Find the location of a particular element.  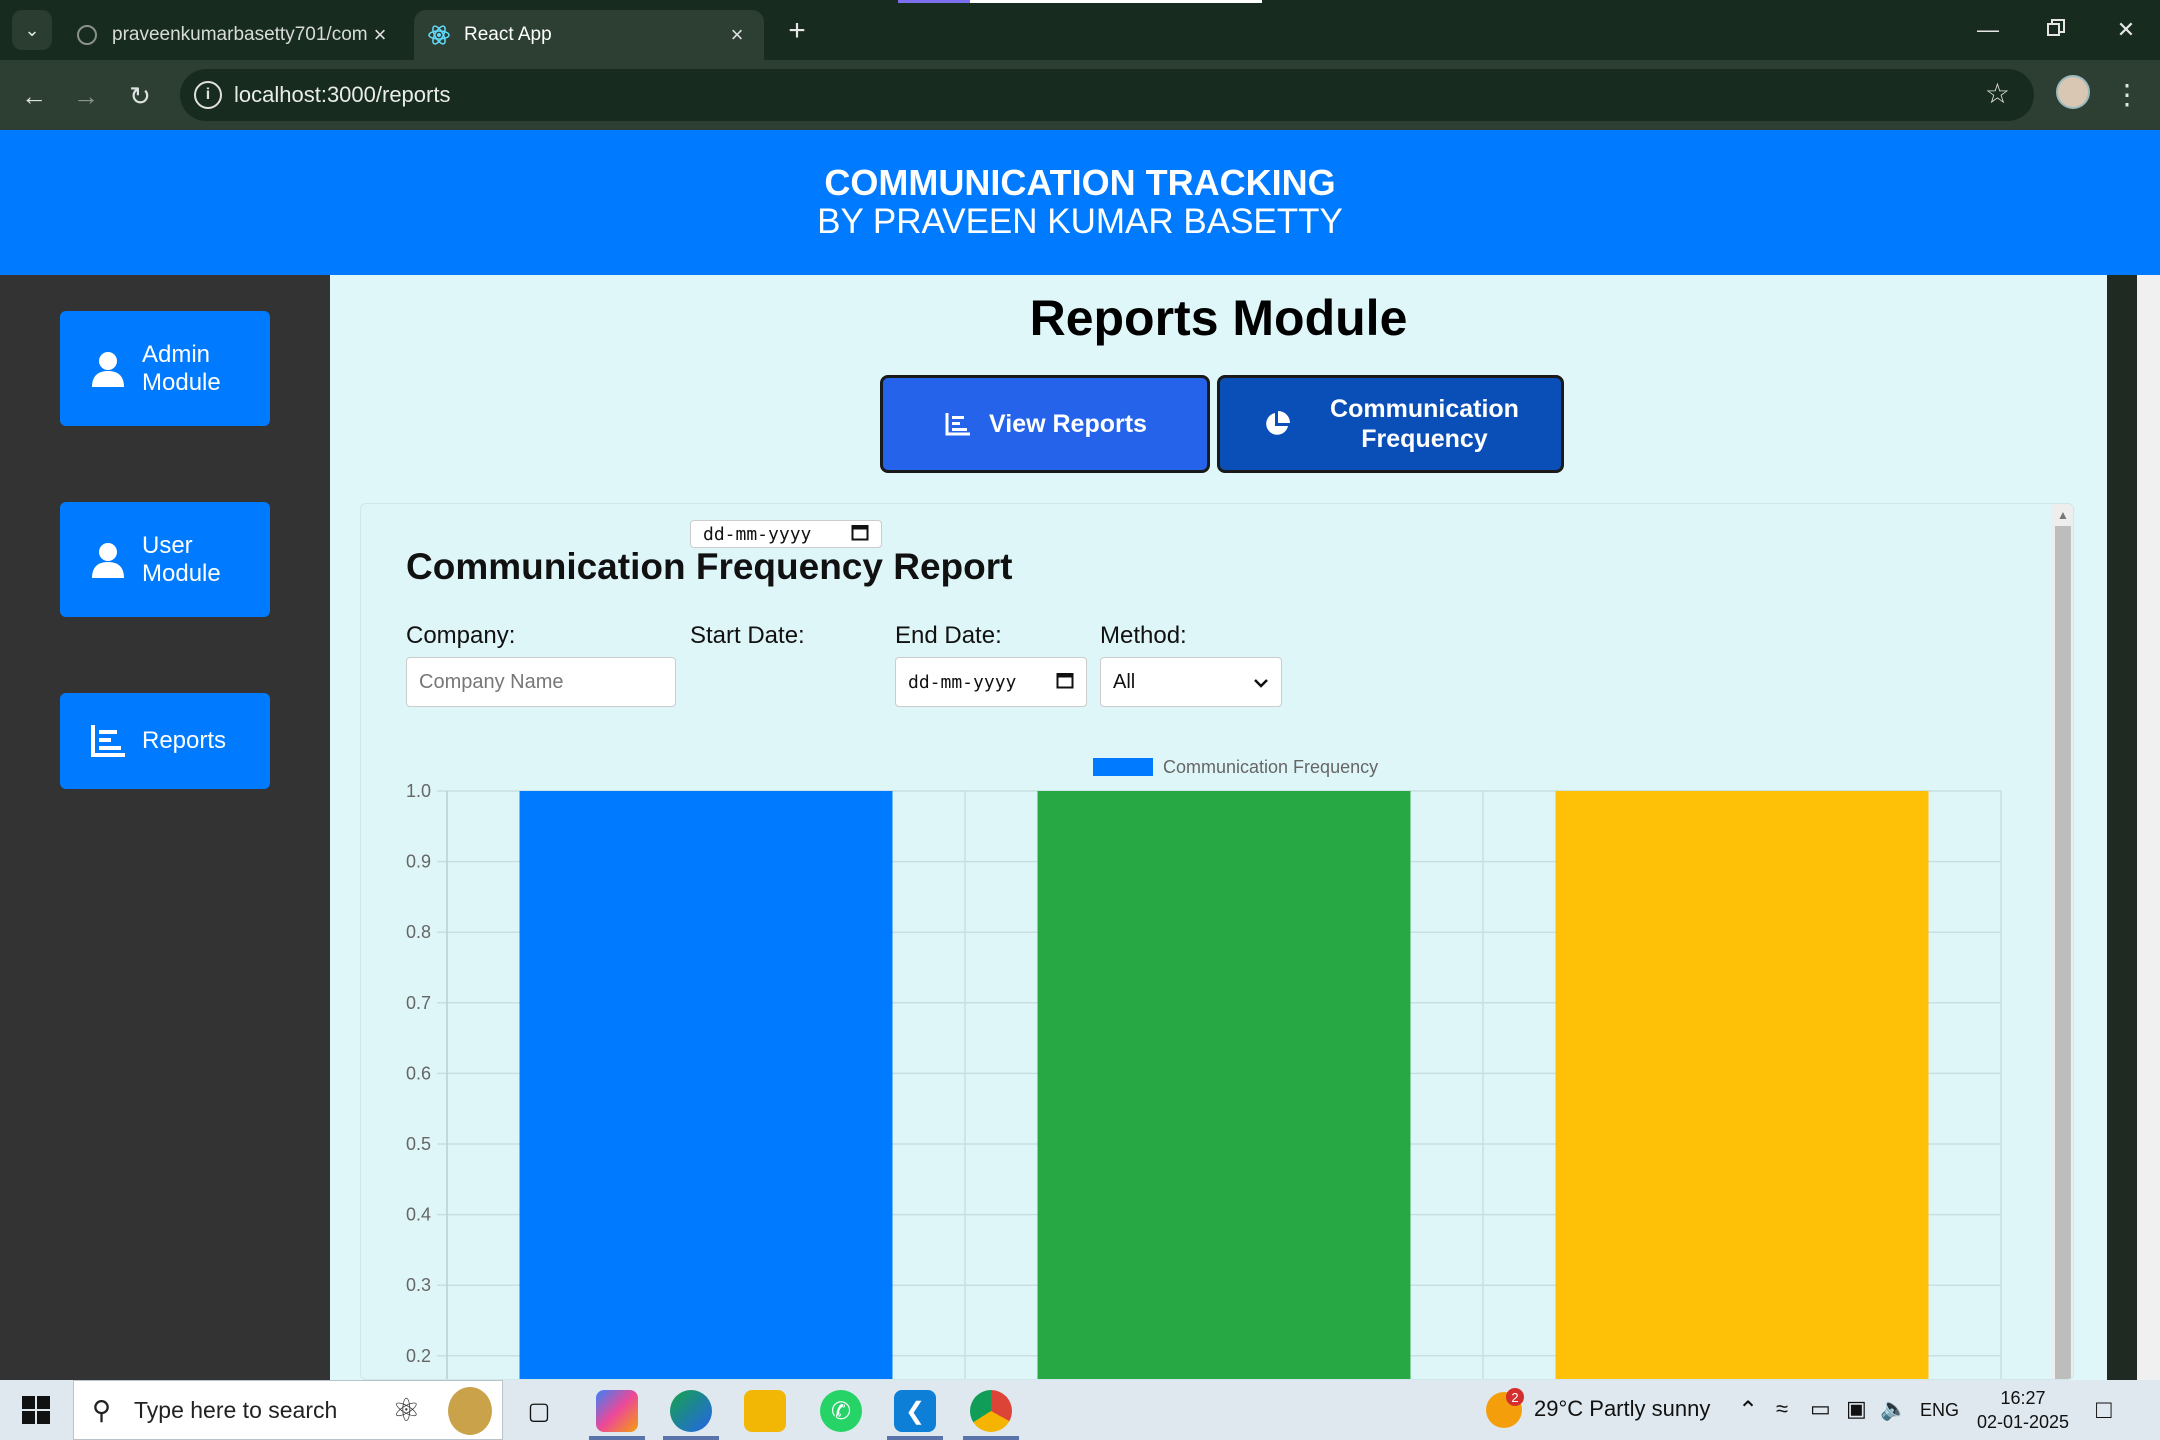

copilot-icon is located at coordinates (617, 1411).